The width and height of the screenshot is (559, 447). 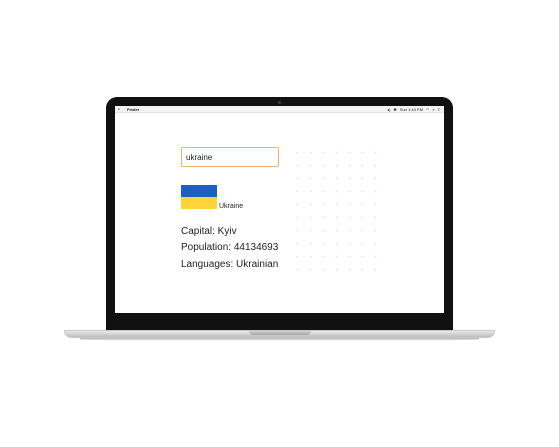 I want to click on apple-icon: ●, so click(x=119, y=109).